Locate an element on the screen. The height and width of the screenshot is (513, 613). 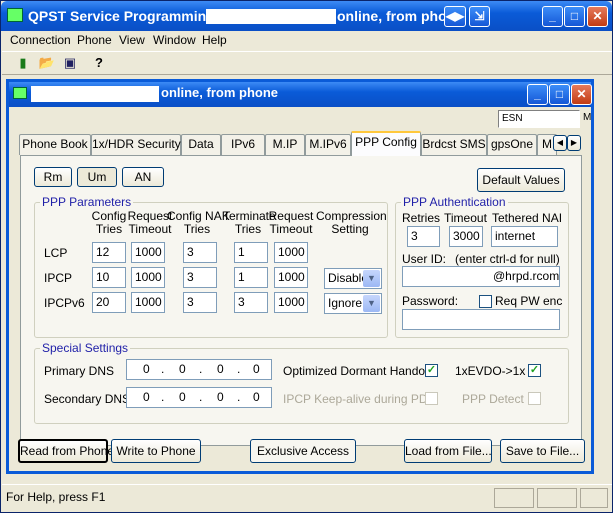
dormant-handoff-checkbox: ✓ is located at coordinates (431, 370).